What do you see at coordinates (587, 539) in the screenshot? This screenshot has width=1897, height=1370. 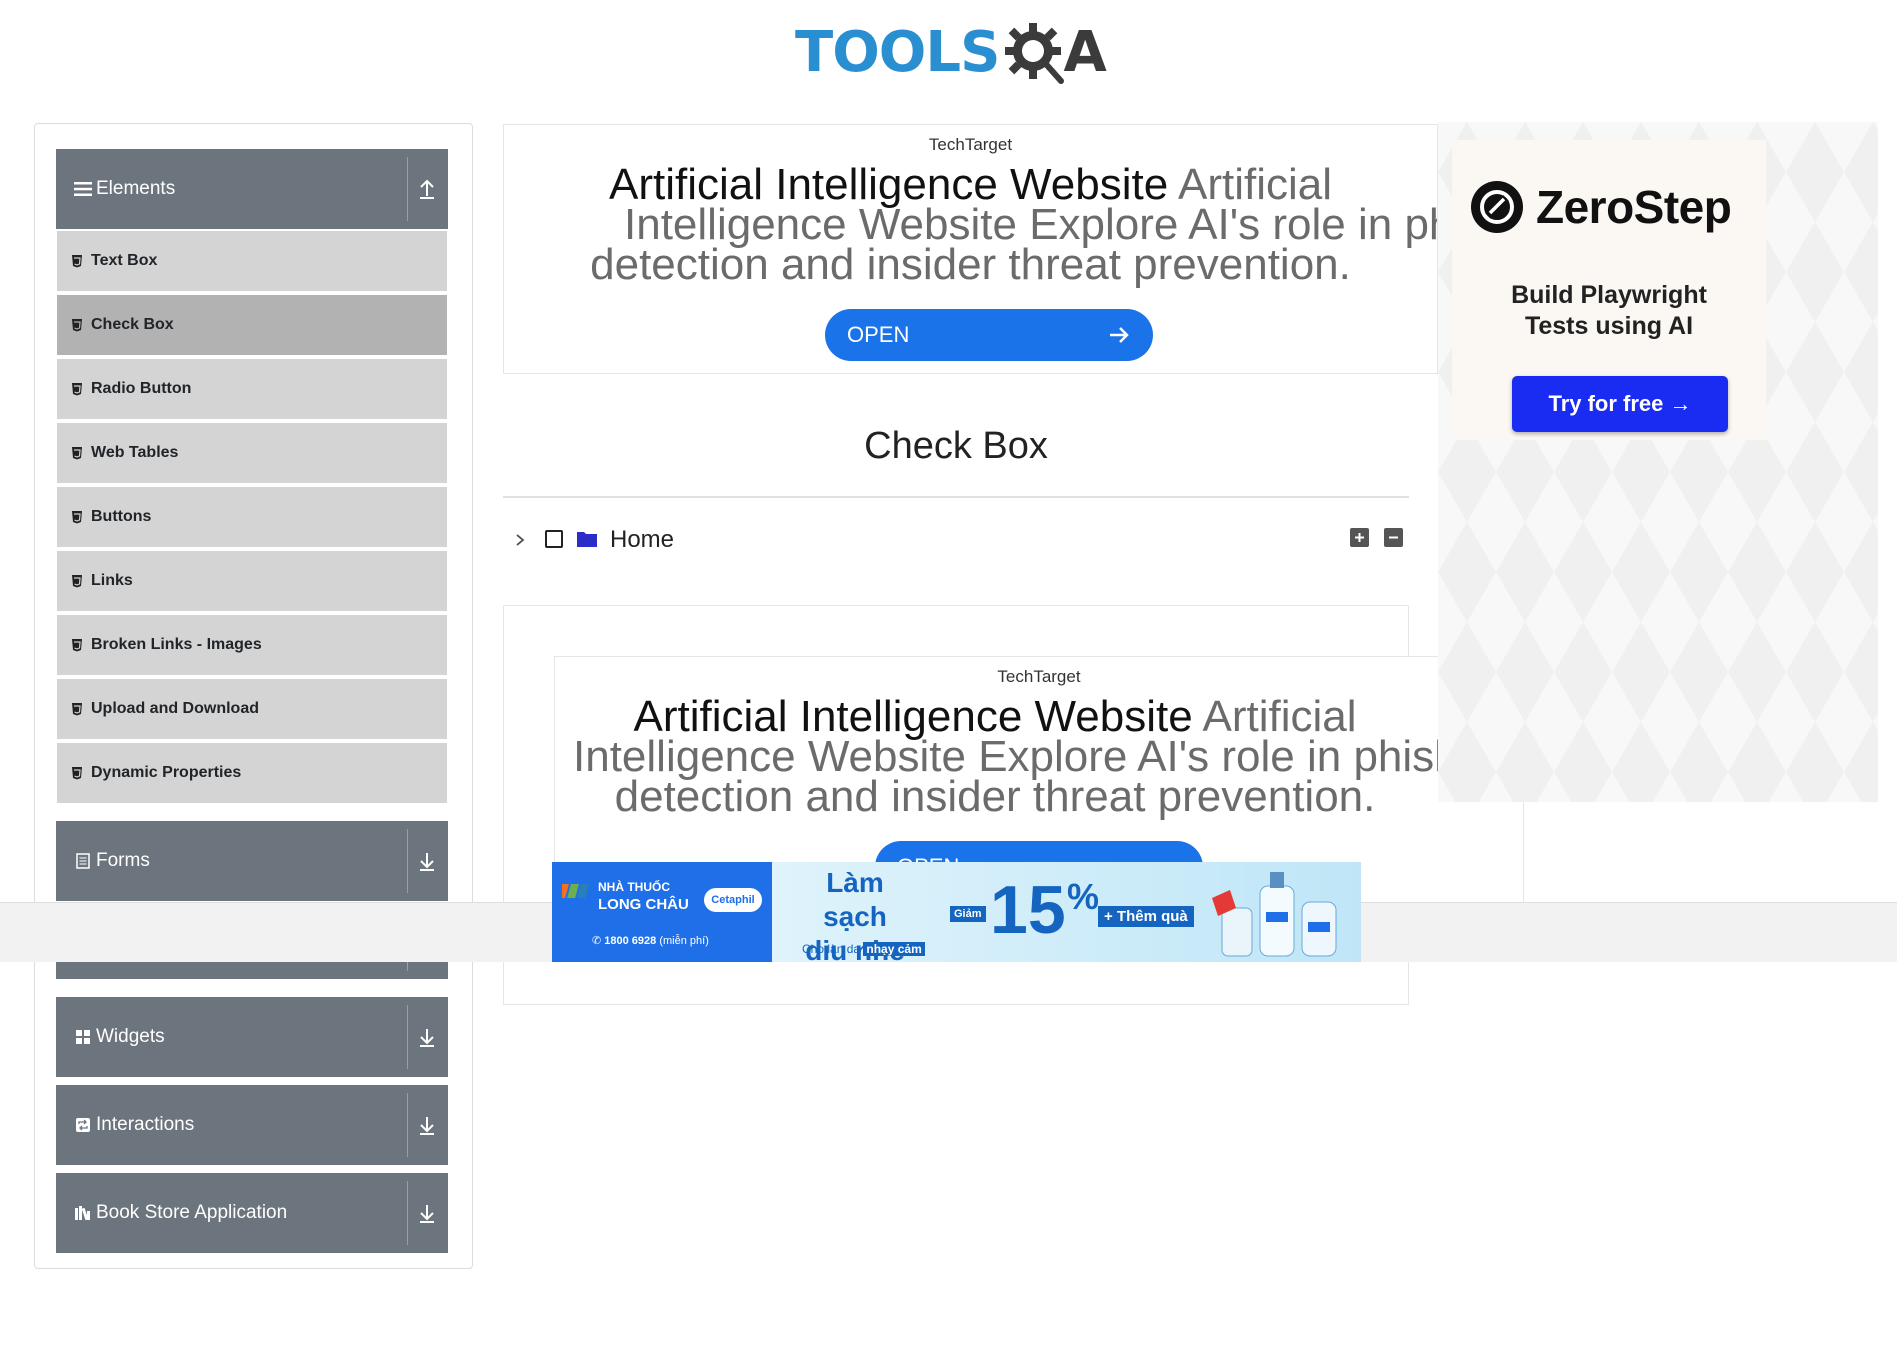 I see `folder-icon` at bounding box center [587, 539].